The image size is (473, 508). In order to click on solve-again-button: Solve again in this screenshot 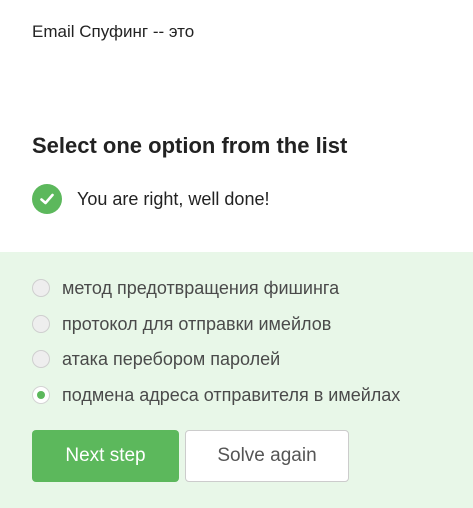, I will do `click(267, 456)`.